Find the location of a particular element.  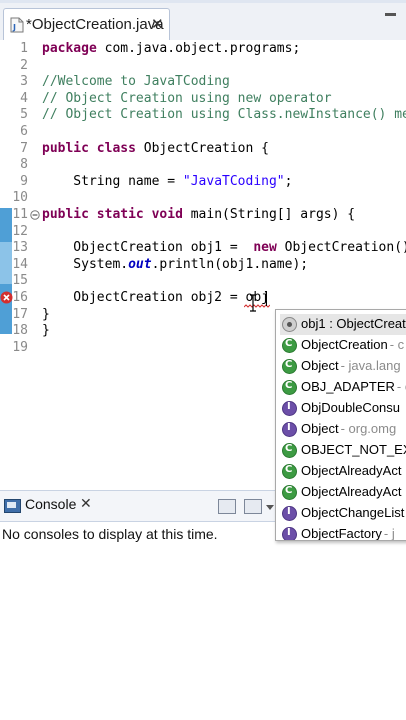

proposal-item: ObjectCreation- c is located at coordinates (343, 345).